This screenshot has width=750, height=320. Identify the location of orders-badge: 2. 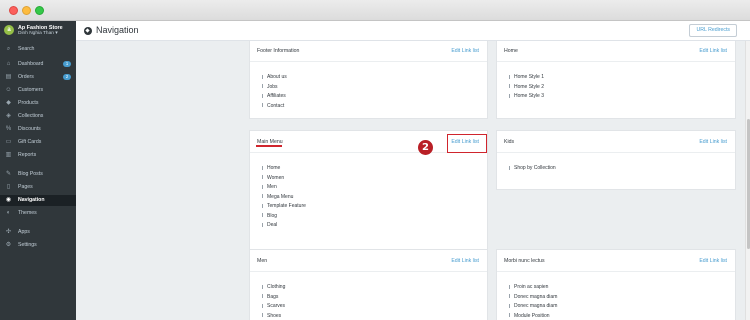
(67, 77).